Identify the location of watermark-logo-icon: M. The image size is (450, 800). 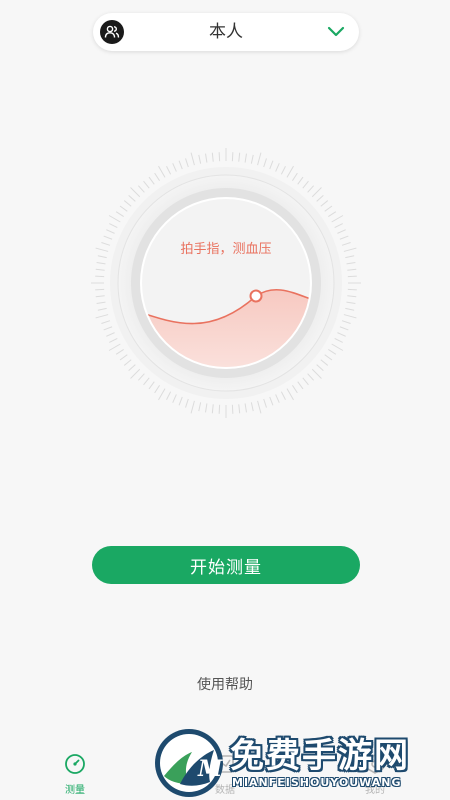
(189, 763).